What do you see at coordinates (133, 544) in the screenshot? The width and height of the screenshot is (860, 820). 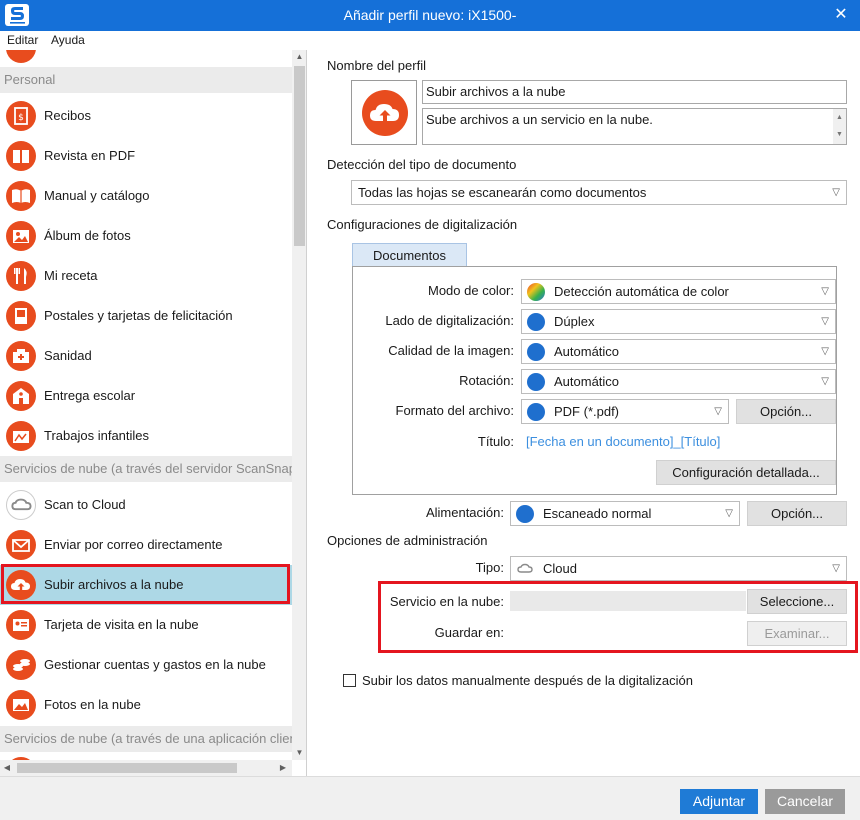 I see `sidebar-item-label: Enviar por correo directamente` at bounding box center [133, 544].